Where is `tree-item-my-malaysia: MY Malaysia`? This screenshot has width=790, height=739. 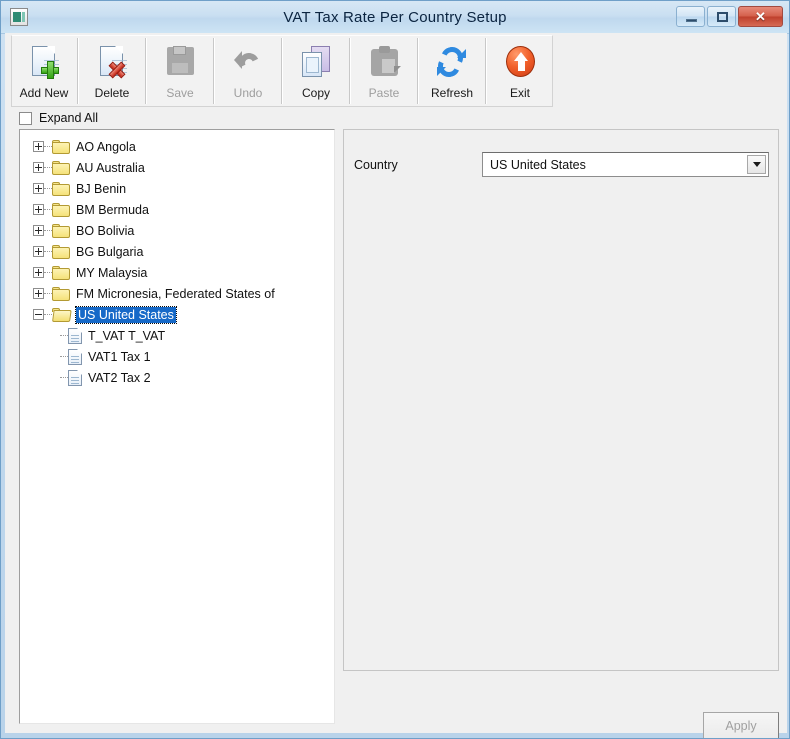
tree-item-my-malaysia: MY Malaysia is located at coordinates (179, 272).